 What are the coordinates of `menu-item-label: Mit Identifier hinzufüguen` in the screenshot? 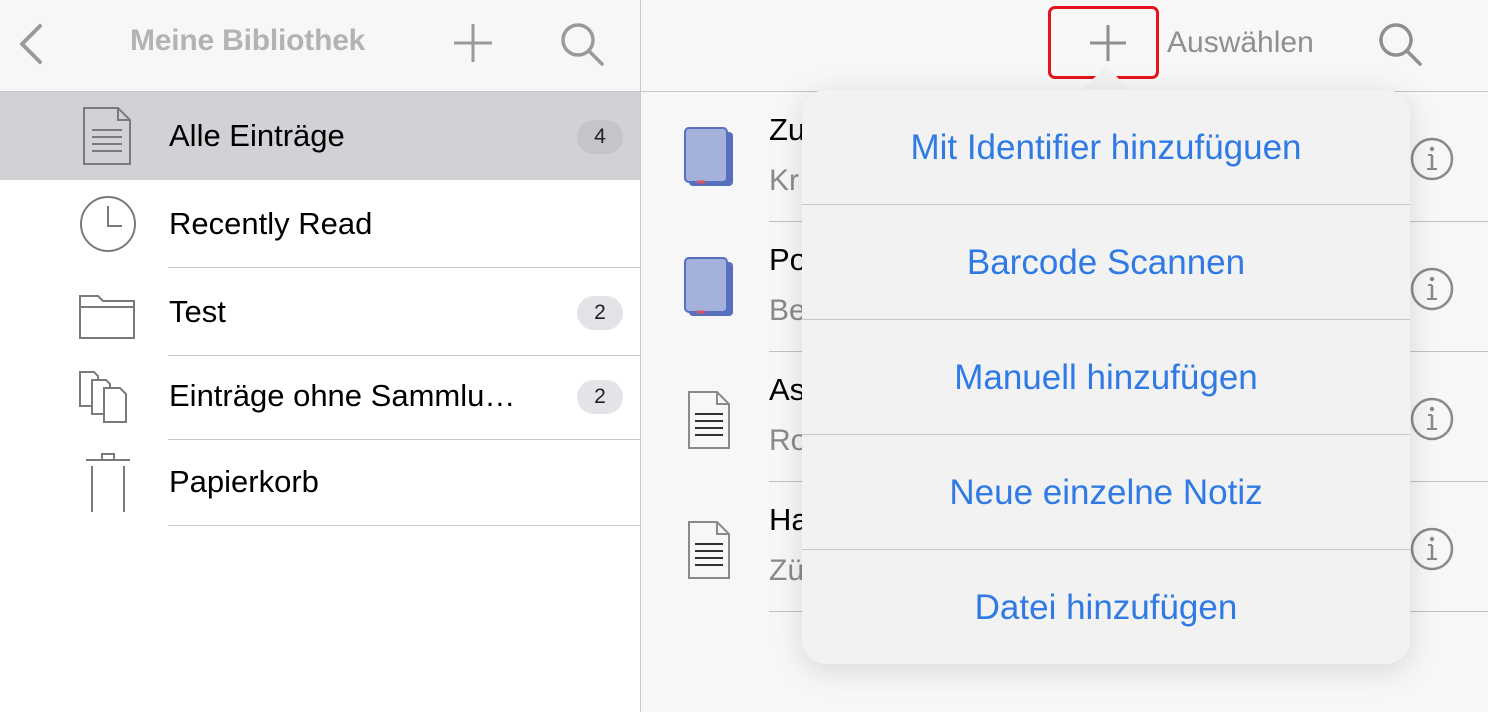 It's located at (1106, 147).